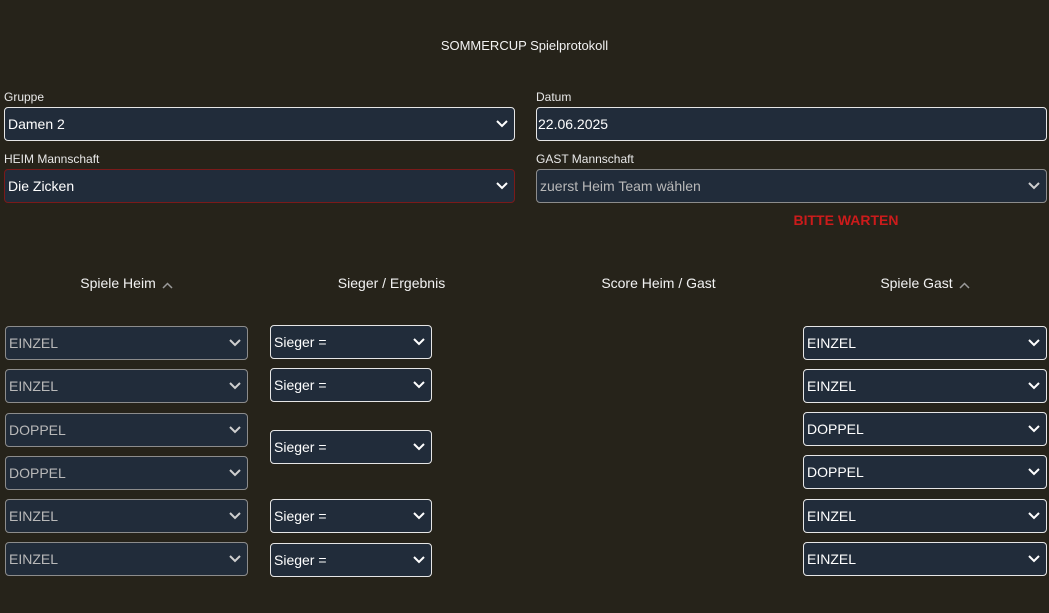 Image resolution: width=1049 pixels, height=613 pixels. I want to click on gast-team-placeholder: zuerst Heim Team wählen, so click(620, 186).